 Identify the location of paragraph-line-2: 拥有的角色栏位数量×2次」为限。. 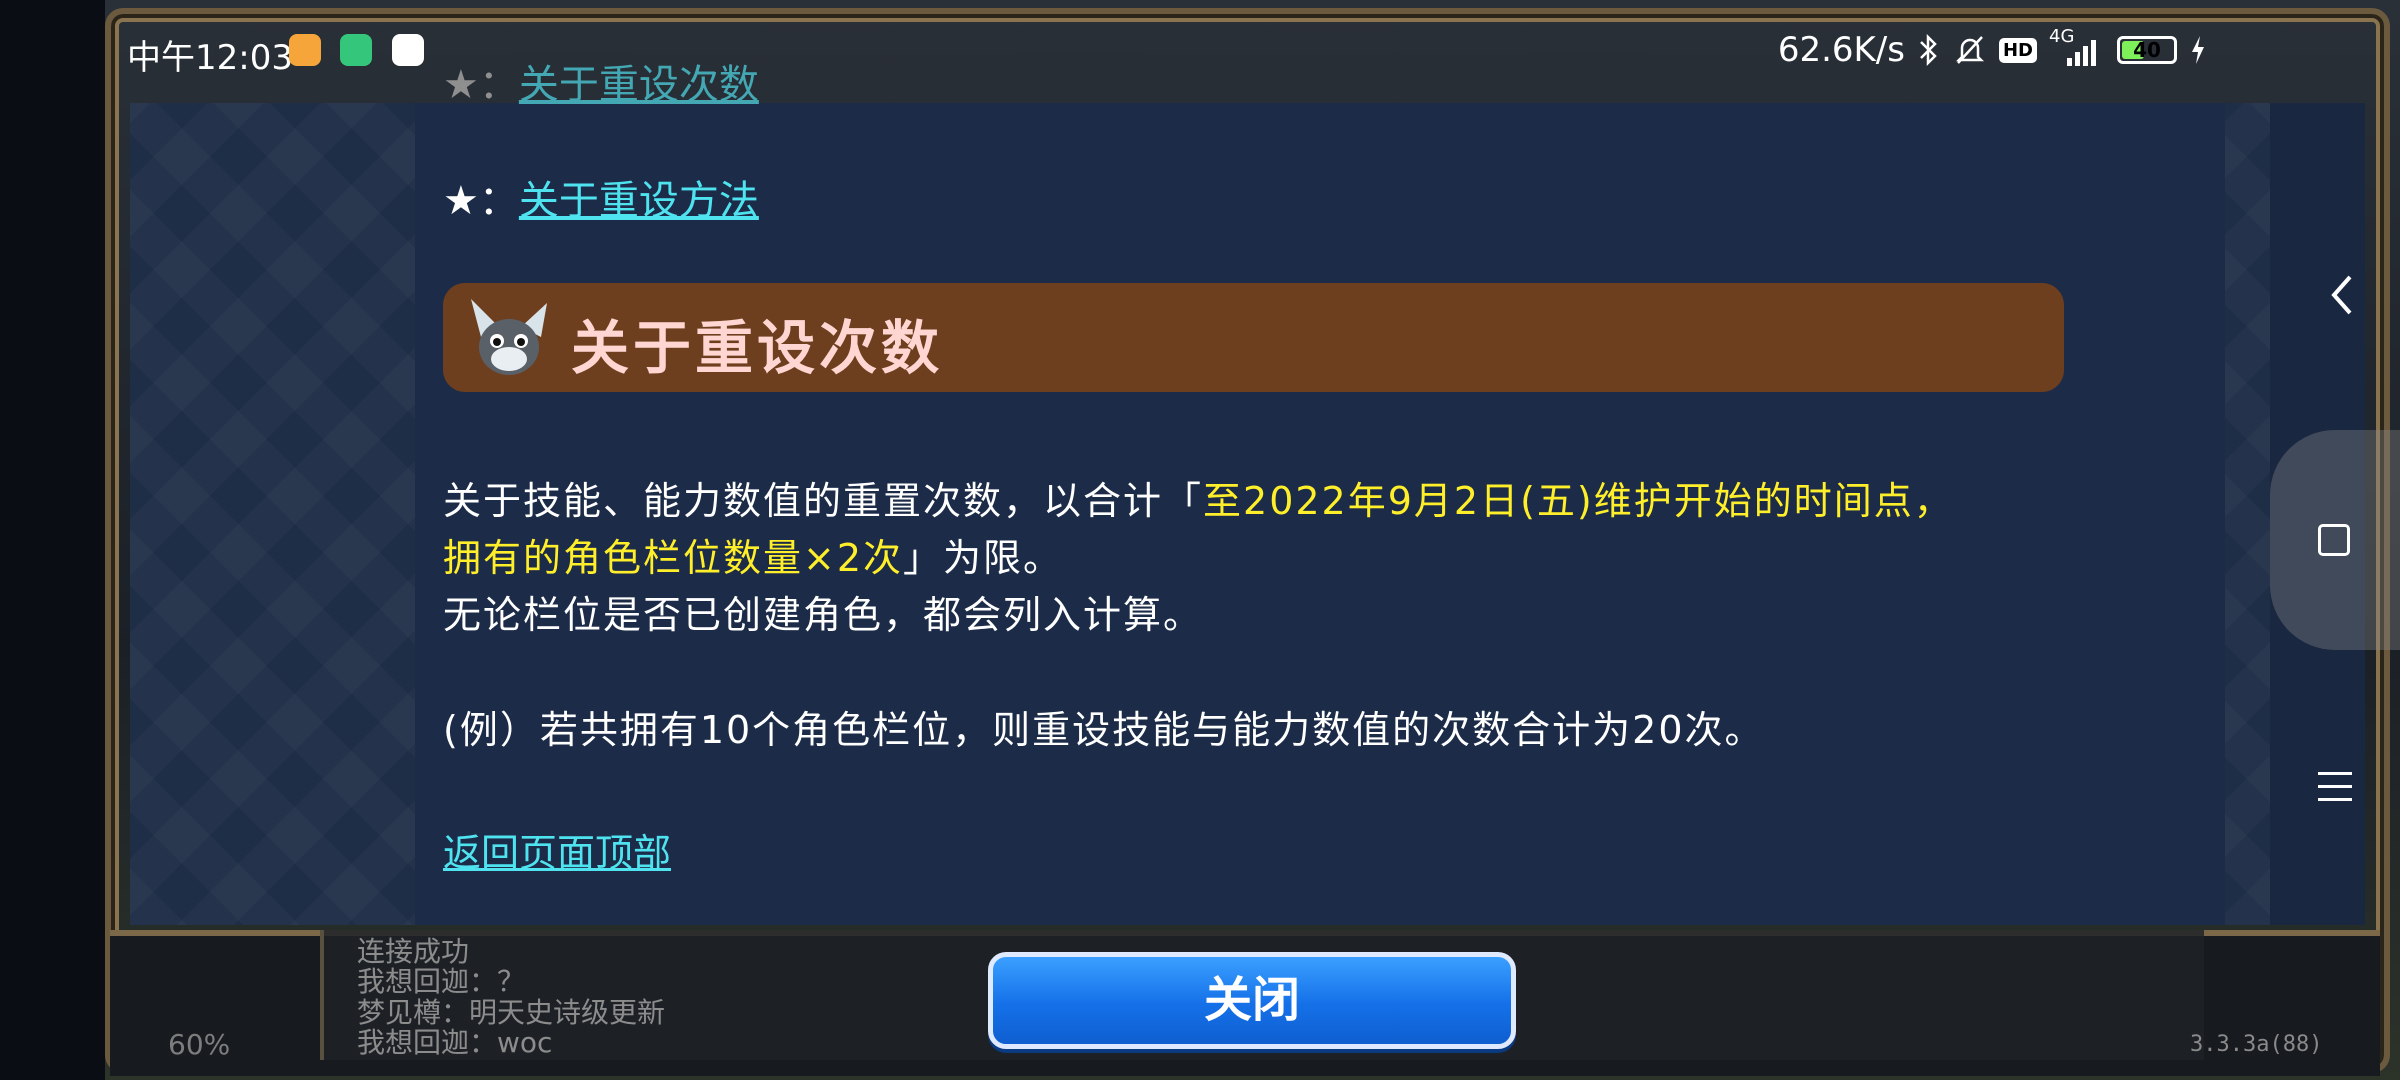
(753, 558).